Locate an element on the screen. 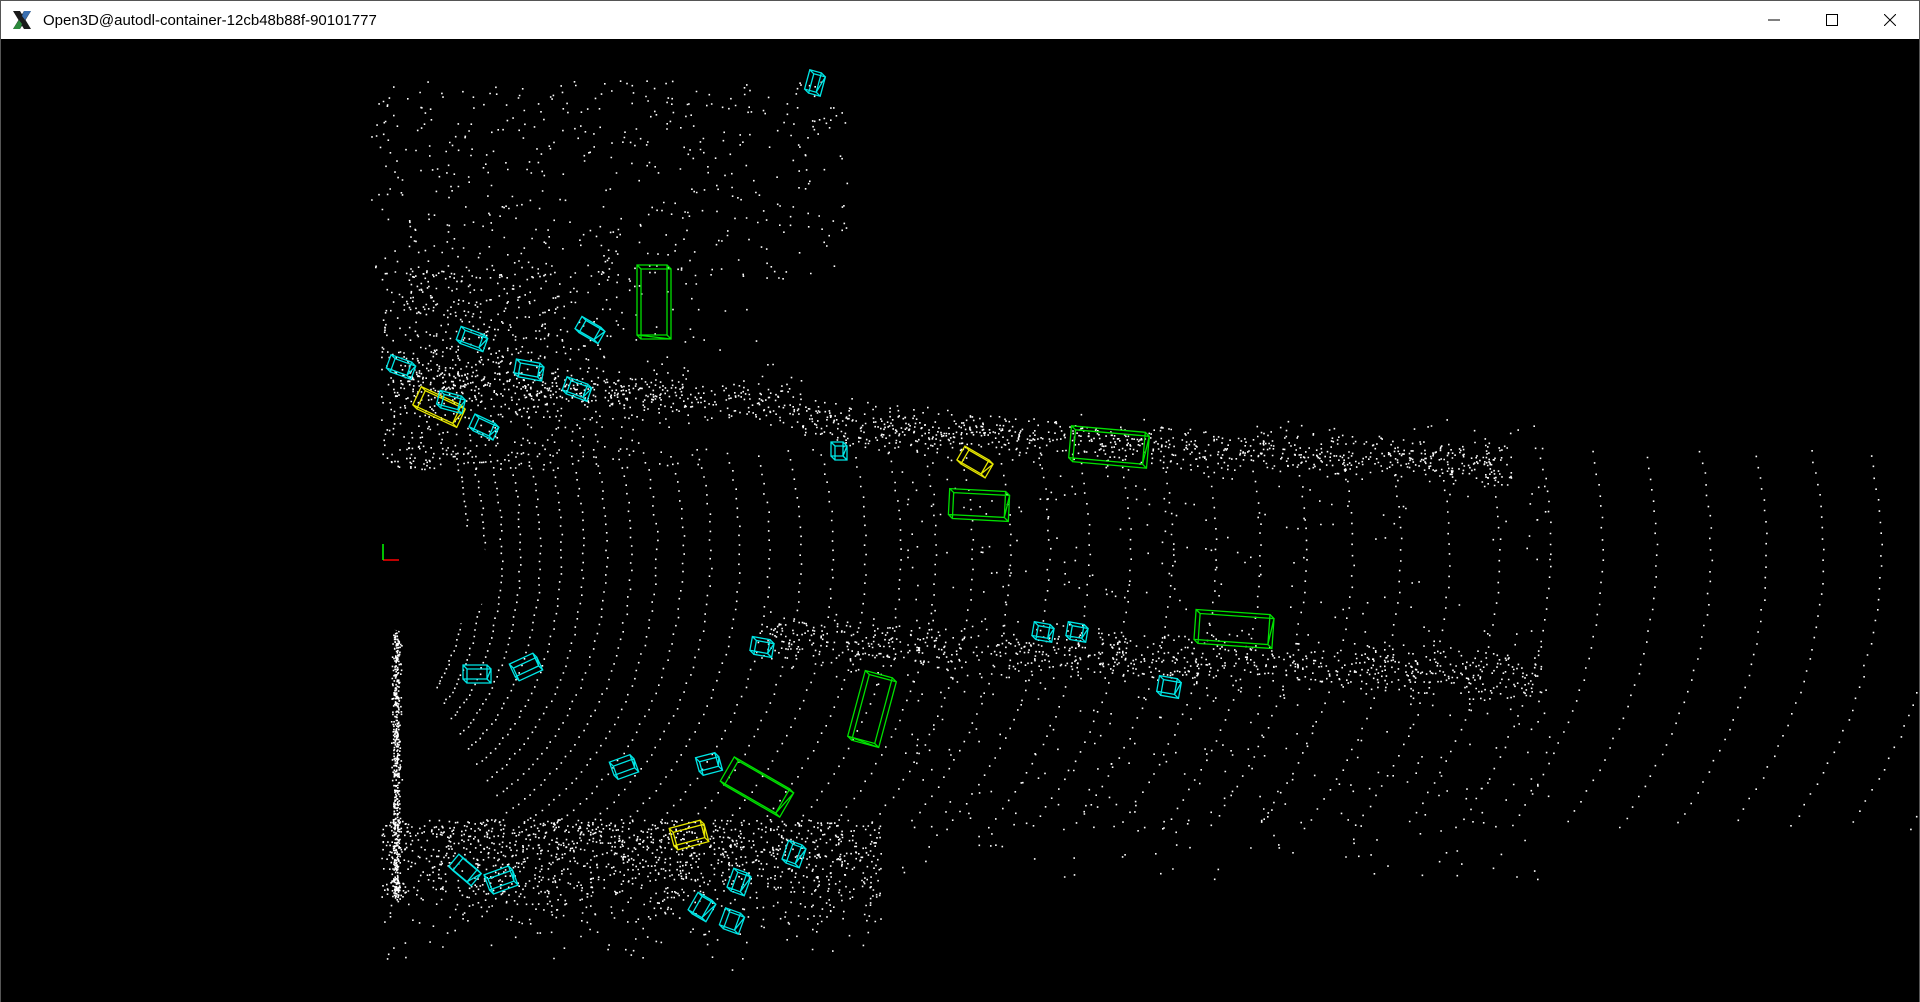 This screenshot has width=1920, height=1002. x-logo-icon is located at coordinates (22, 20).